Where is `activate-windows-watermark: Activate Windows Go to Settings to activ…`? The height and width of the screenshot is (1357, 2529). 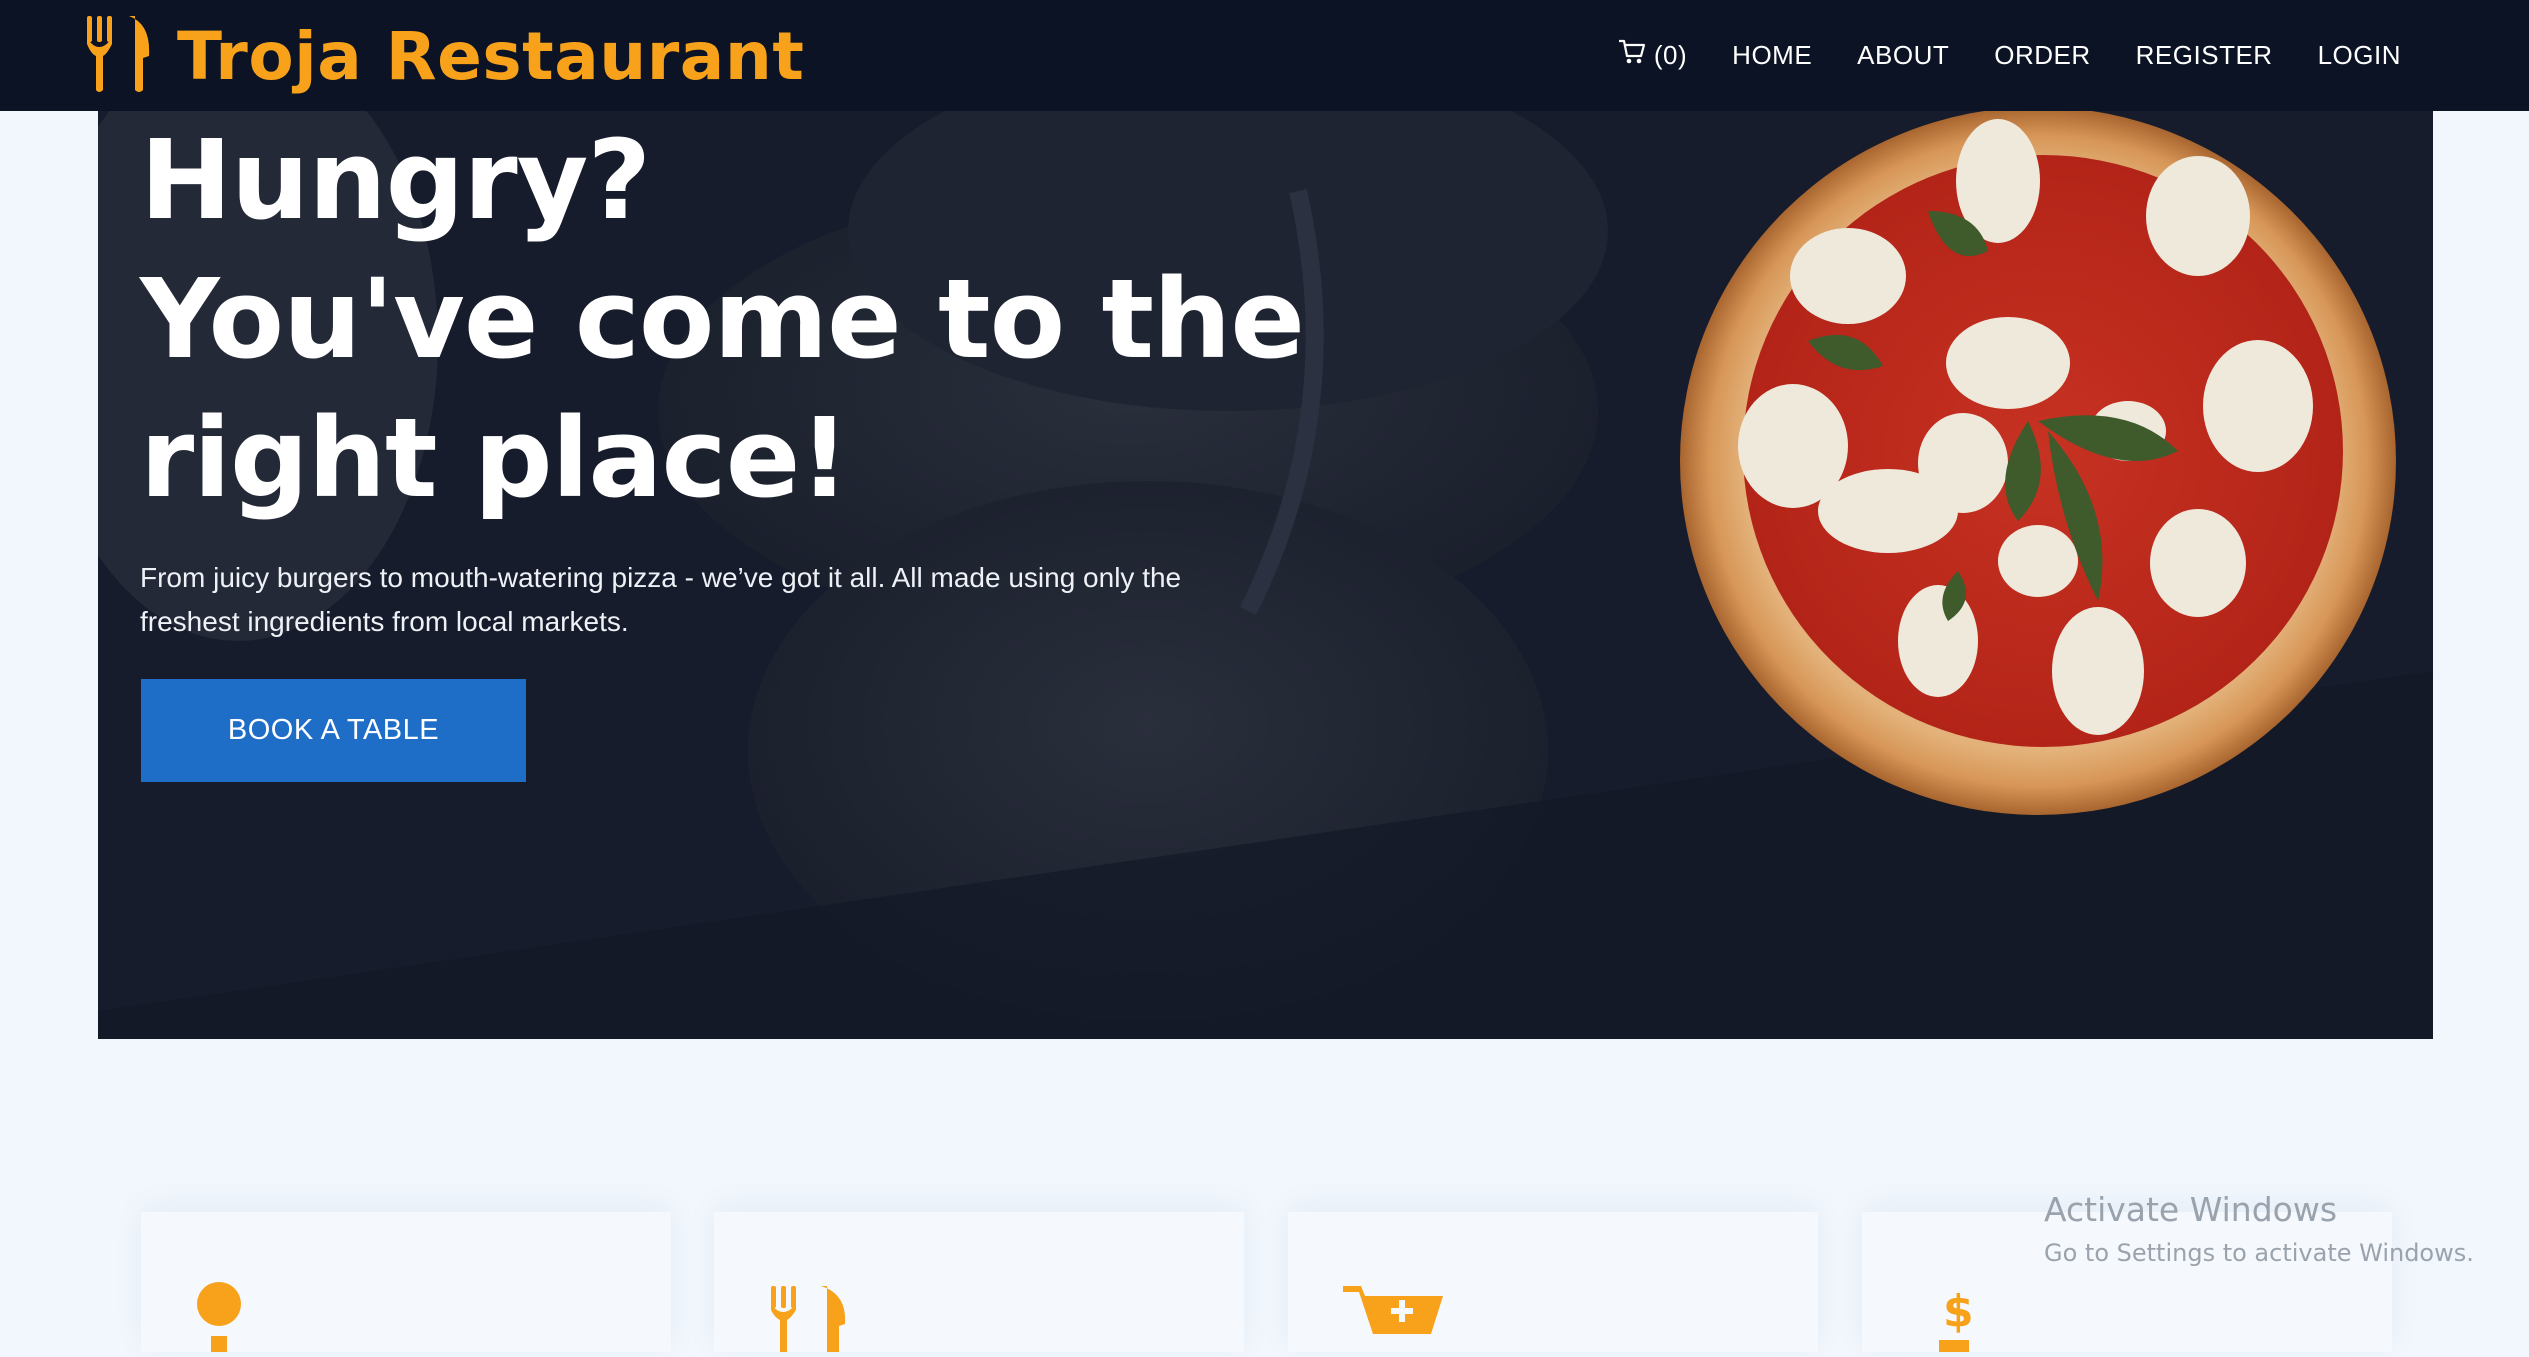
activate-windows-watermark: Activate Windows Go to Settings to activ… is located at coordinates (2259, 1228).